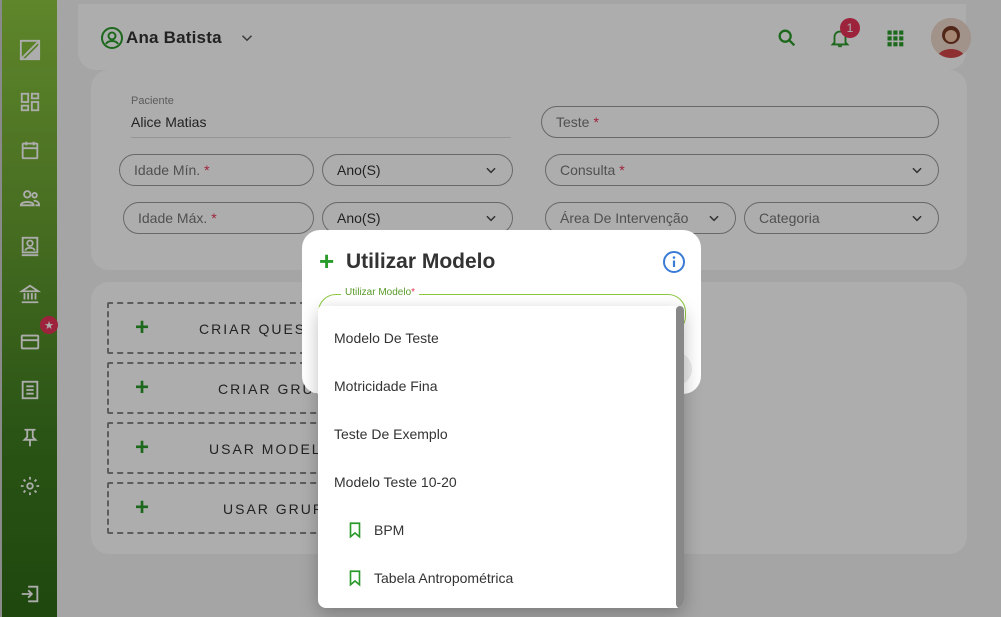 The height and width of the screenshot is (617, 1001). Describe the element at coordinates (497, 386) in the screenshot. I see `dropdown-option: Motricidade Fina` at that location.